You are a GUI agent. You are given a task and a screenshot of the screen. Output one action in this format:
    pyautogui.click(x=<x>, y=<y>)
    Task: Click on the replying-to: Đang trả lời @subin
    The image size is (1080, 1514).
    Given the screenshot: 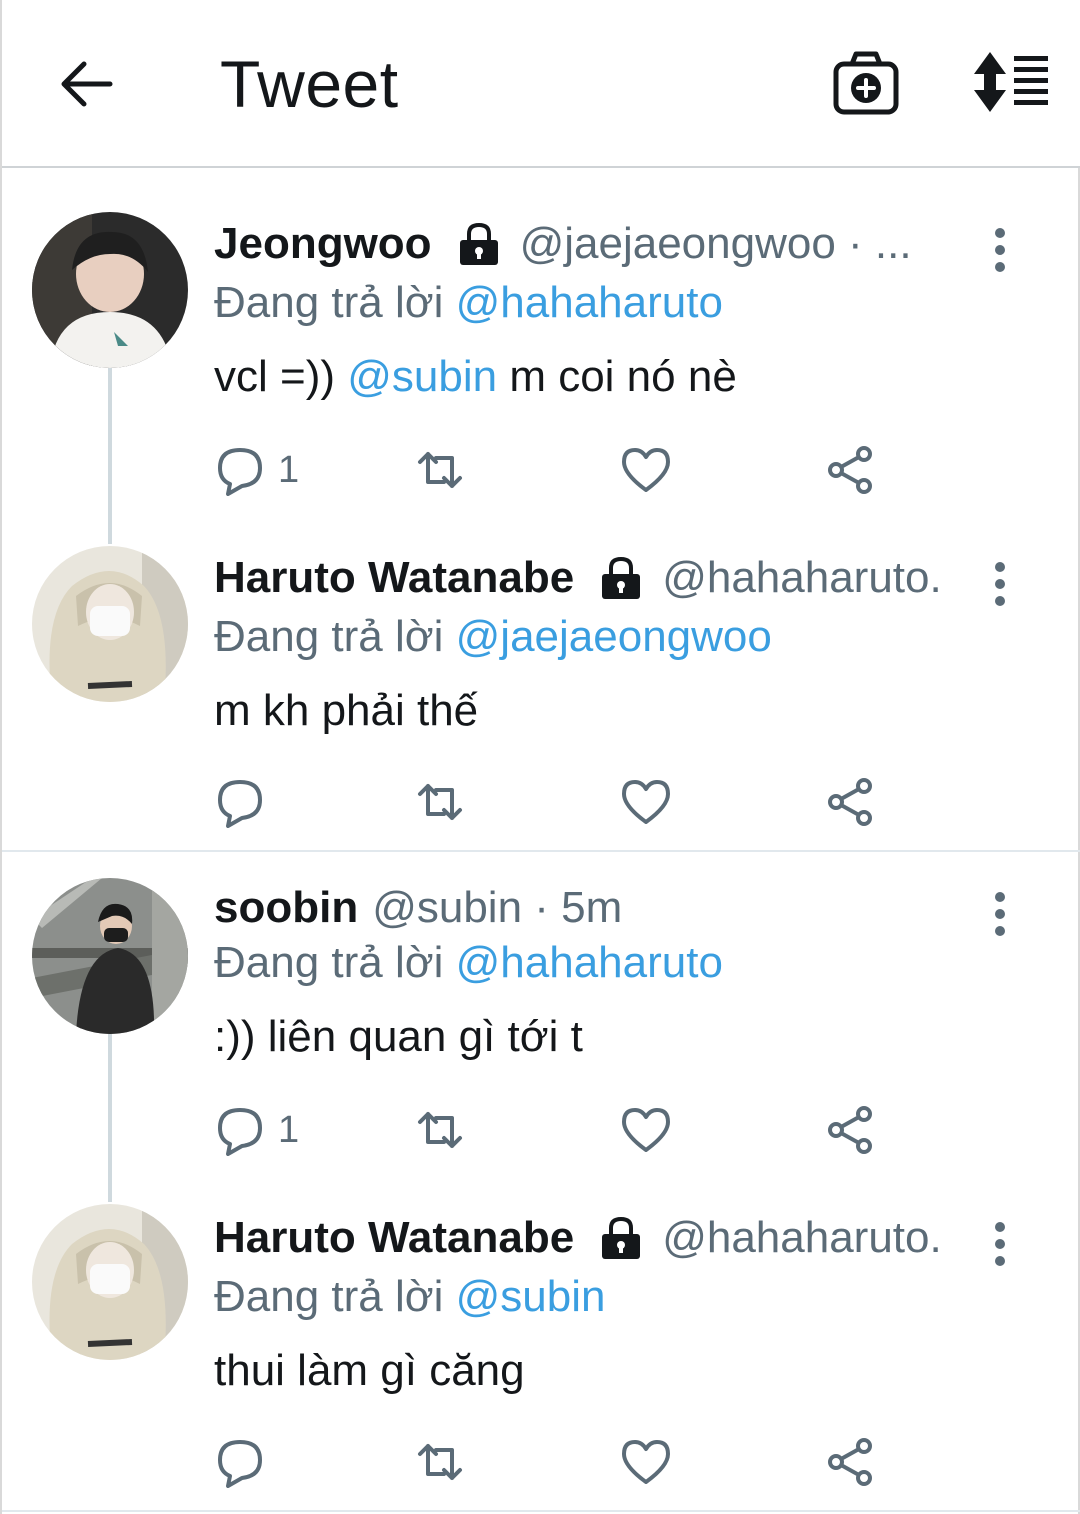 What is the action you would take?
    pyautogui.click(x=409, y=1297)
    